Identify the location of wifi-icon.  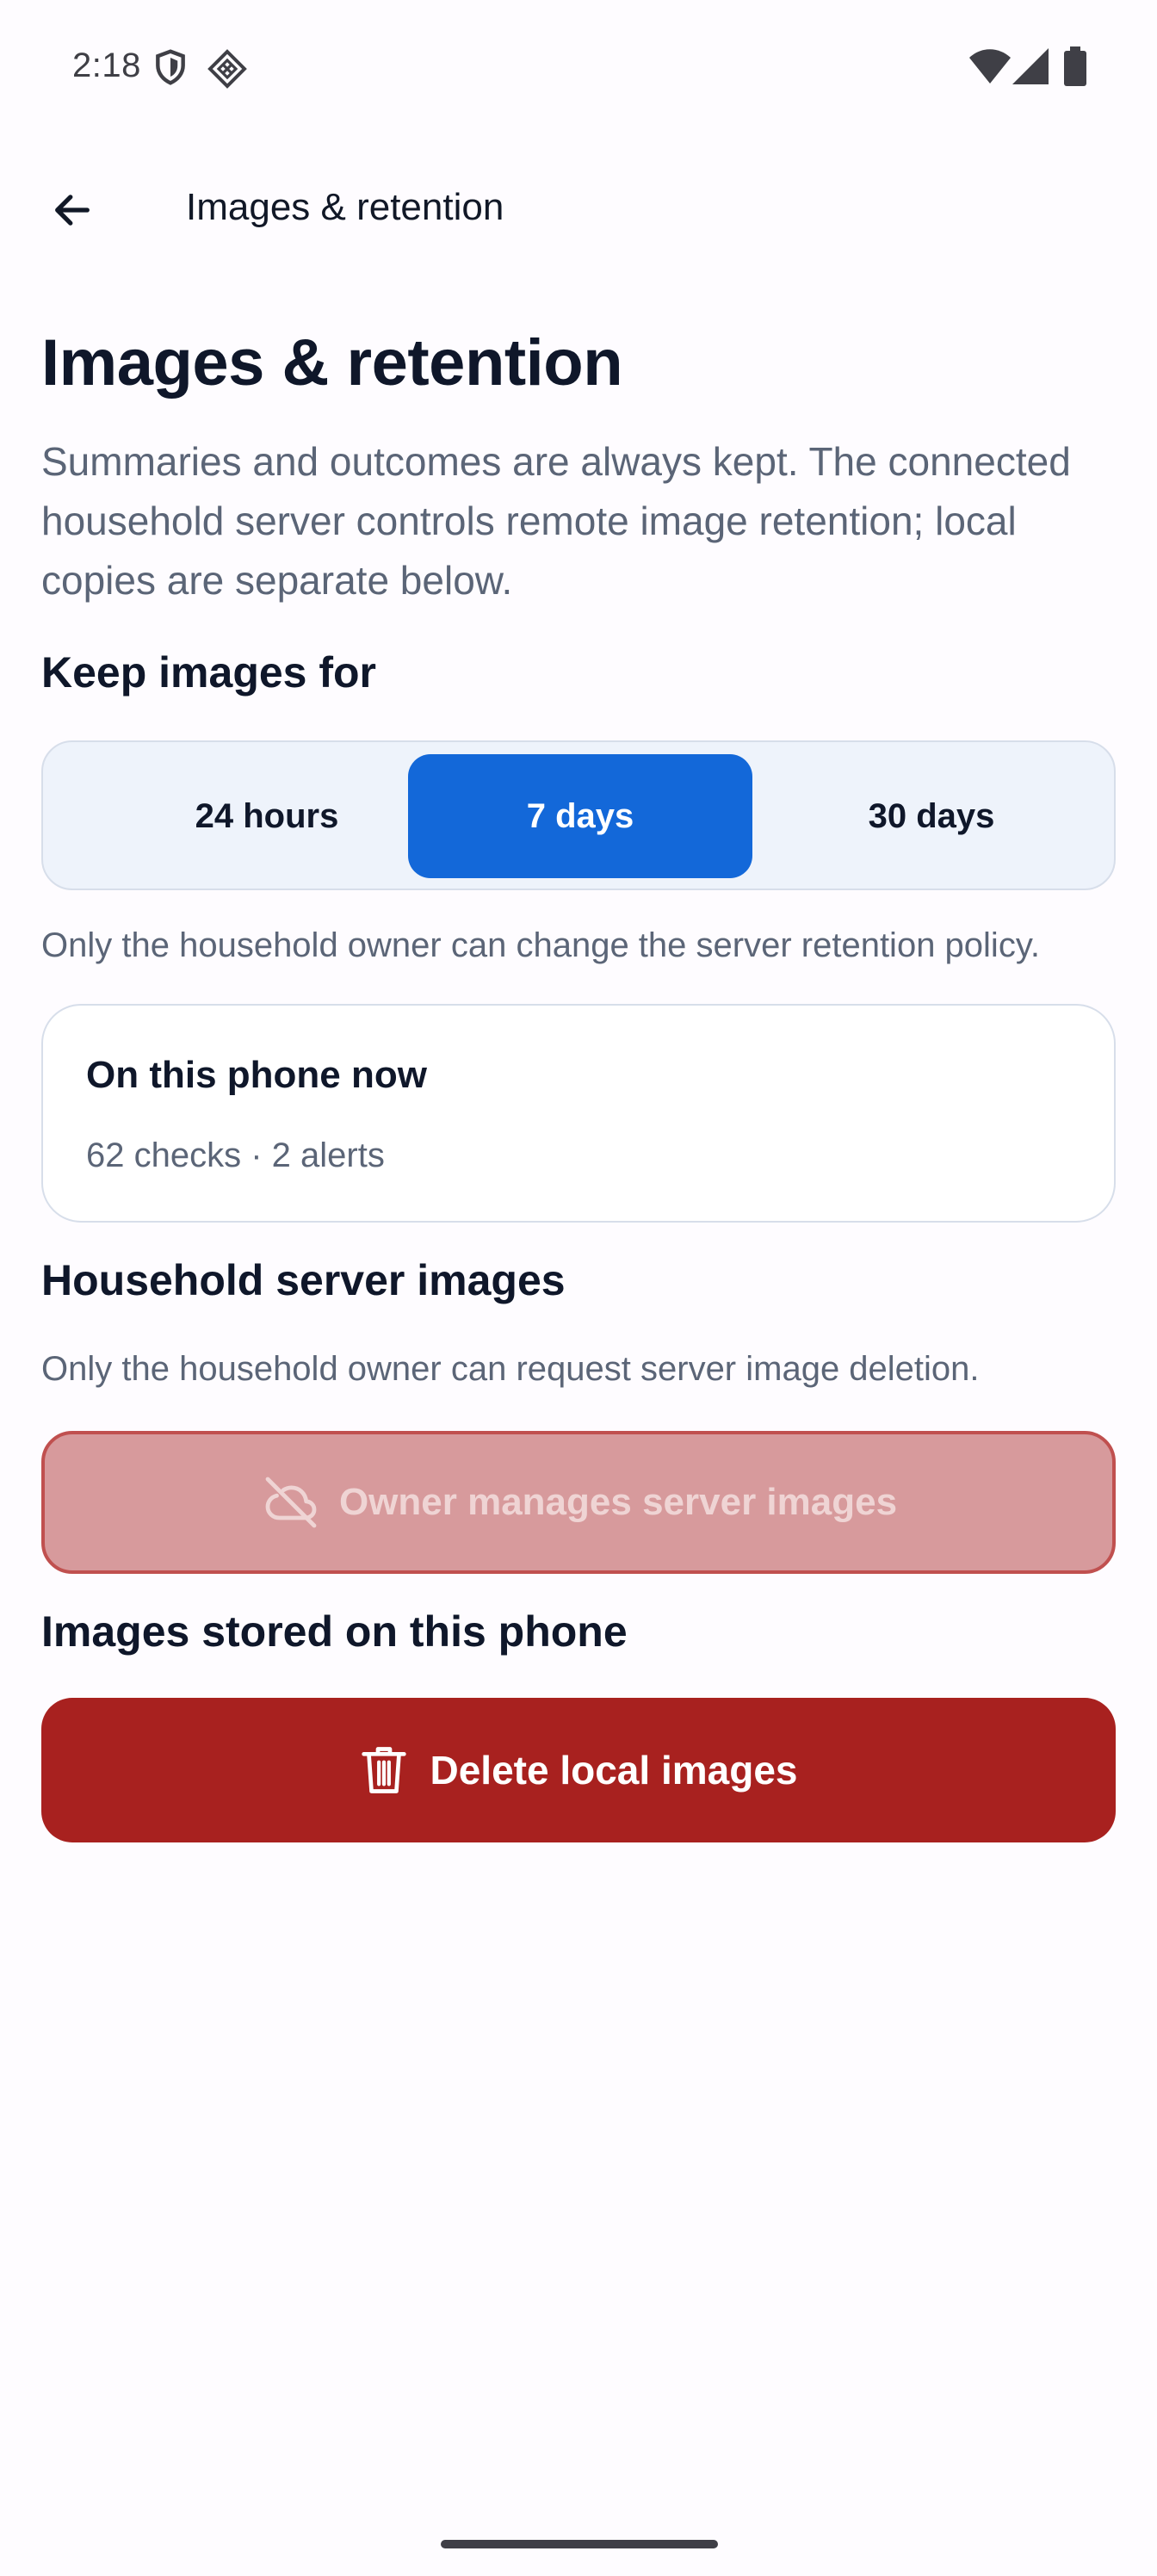
(990, 66).